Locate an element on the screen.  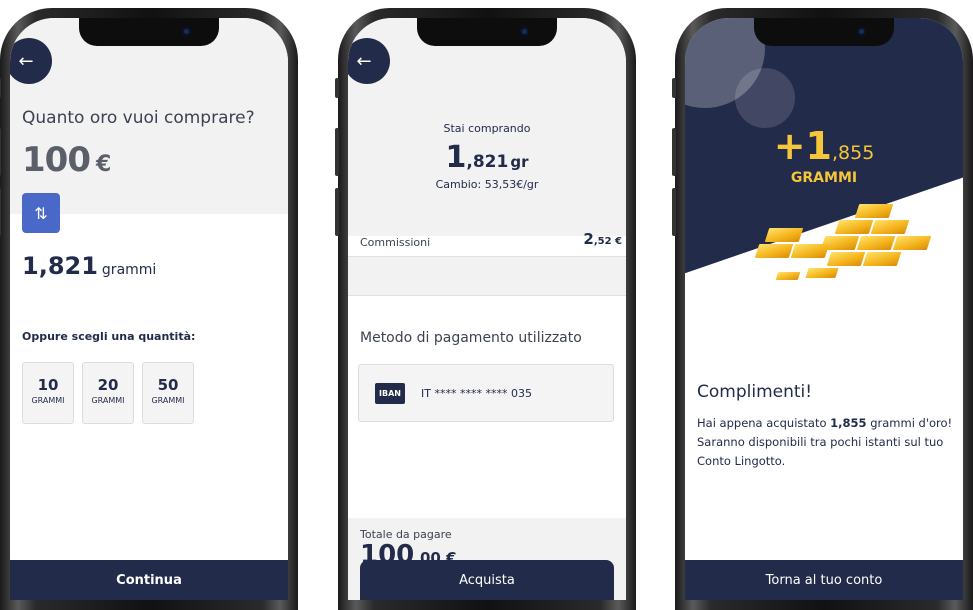
quantity-value: 20 is located at coordinates (108, 385).